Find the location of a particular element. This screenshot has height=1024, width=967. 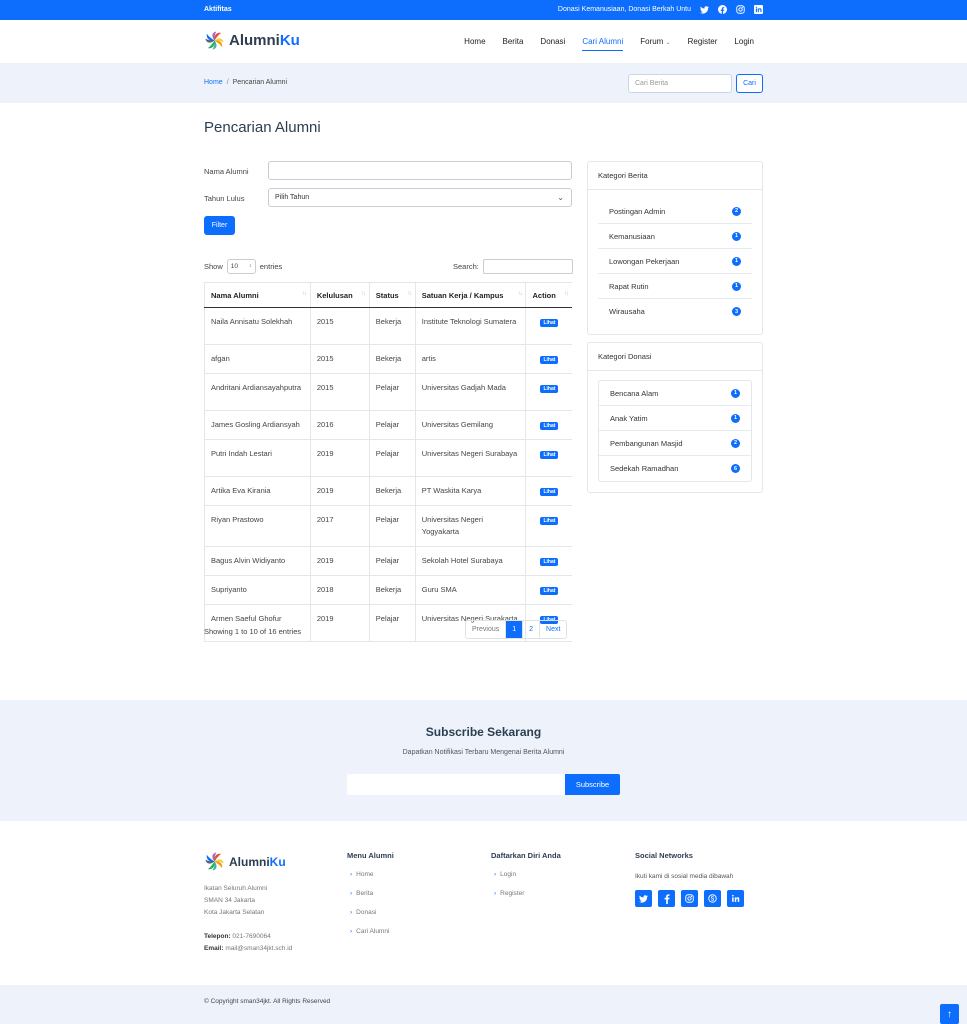

chevron-right-icon: › is located at coordinates (495, 893).